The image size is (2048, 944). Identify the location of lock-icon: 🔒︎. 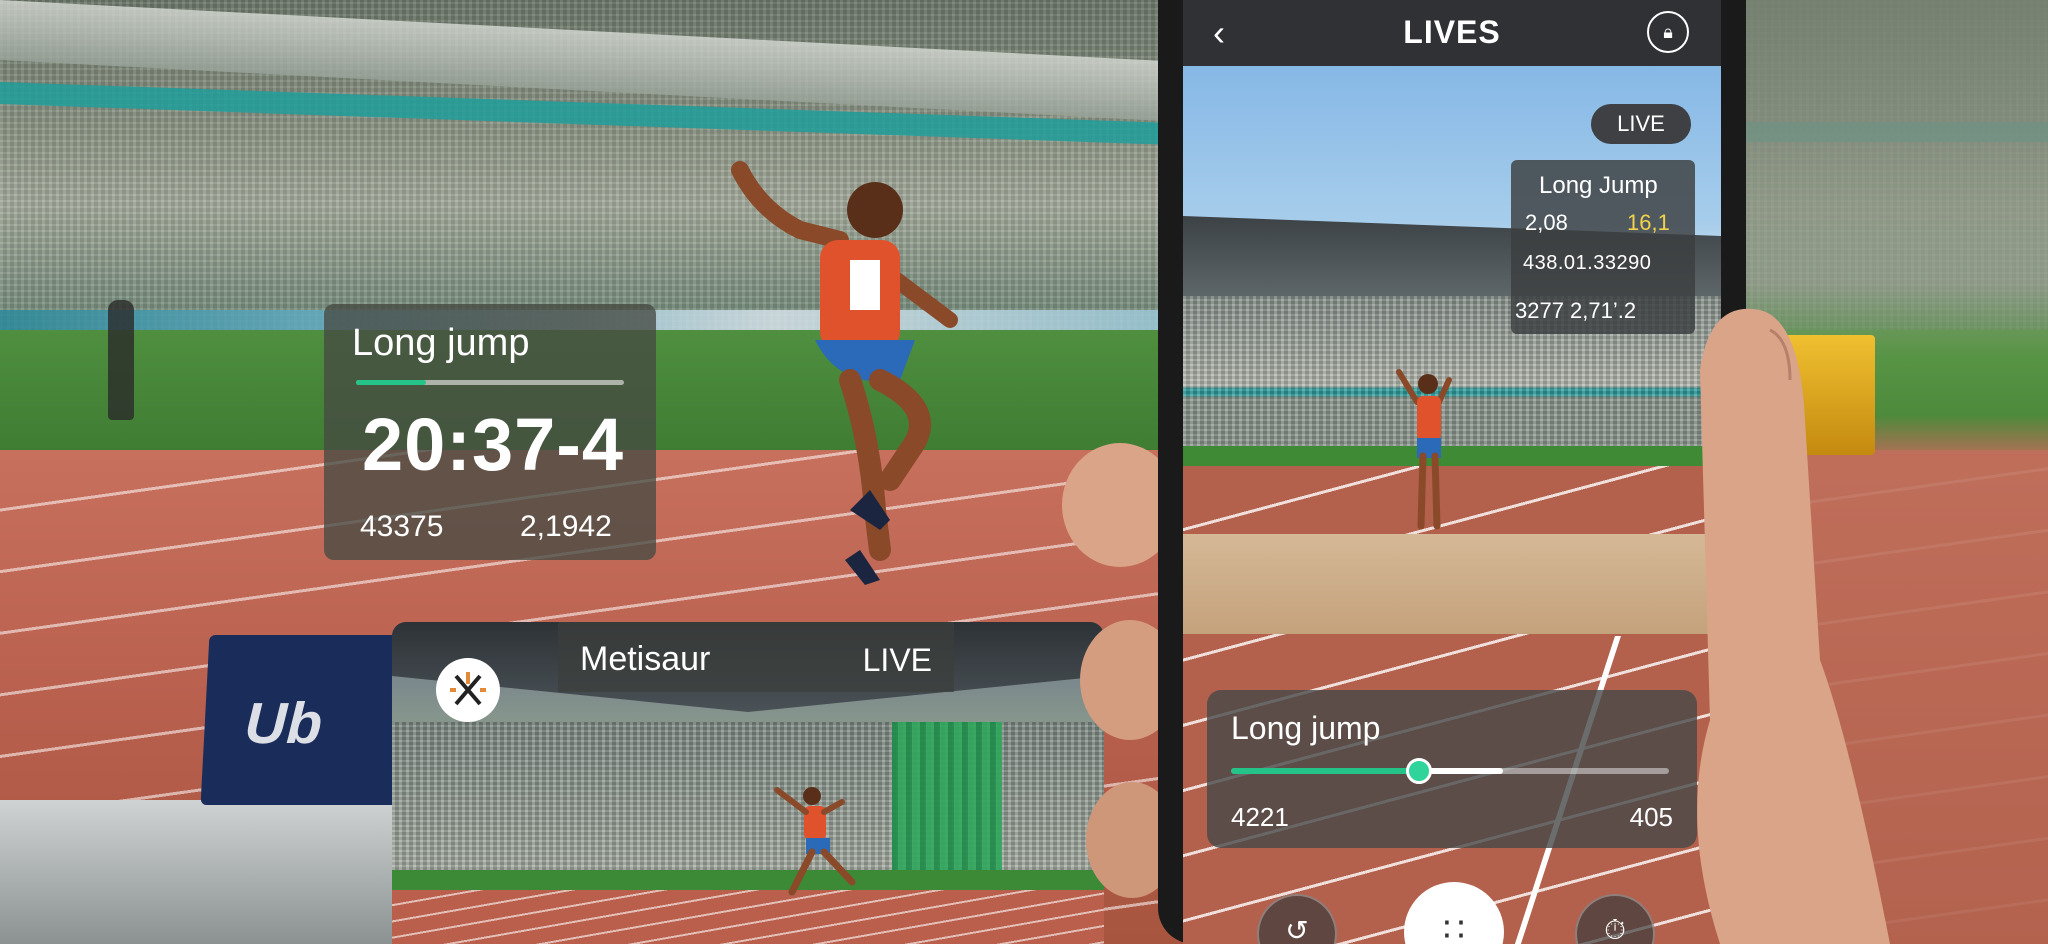
(1668, 32).